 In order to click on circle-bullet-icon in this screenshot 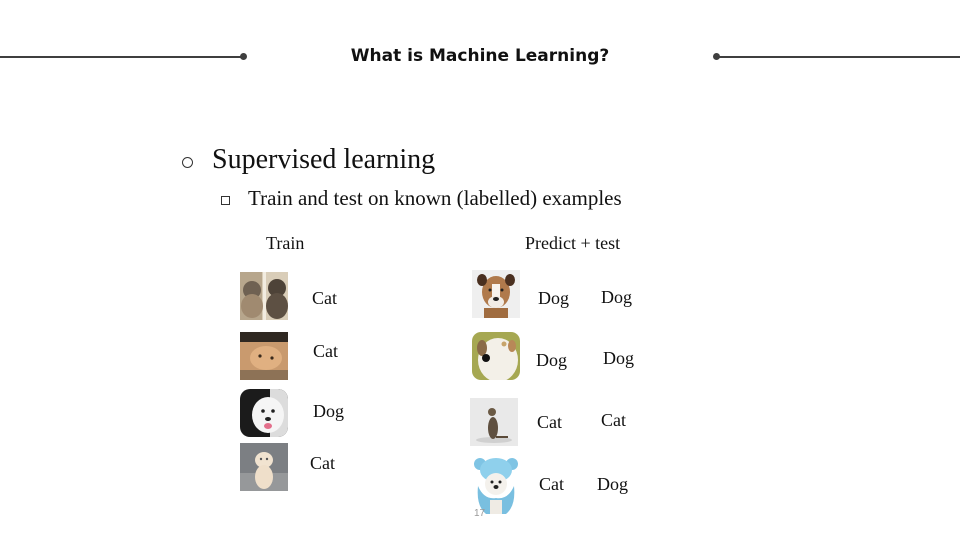, I will do `click(187, 162)`.